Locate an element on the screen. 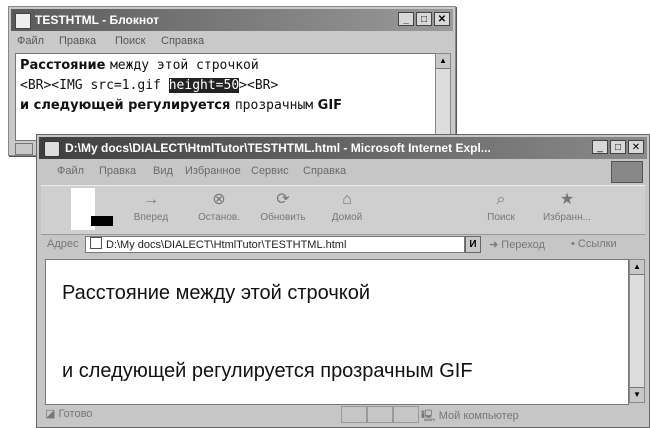 The height and width of the screenshot is (428, 650). refresh-button: ⟳ Обновить is located at coordinates (283, 210).